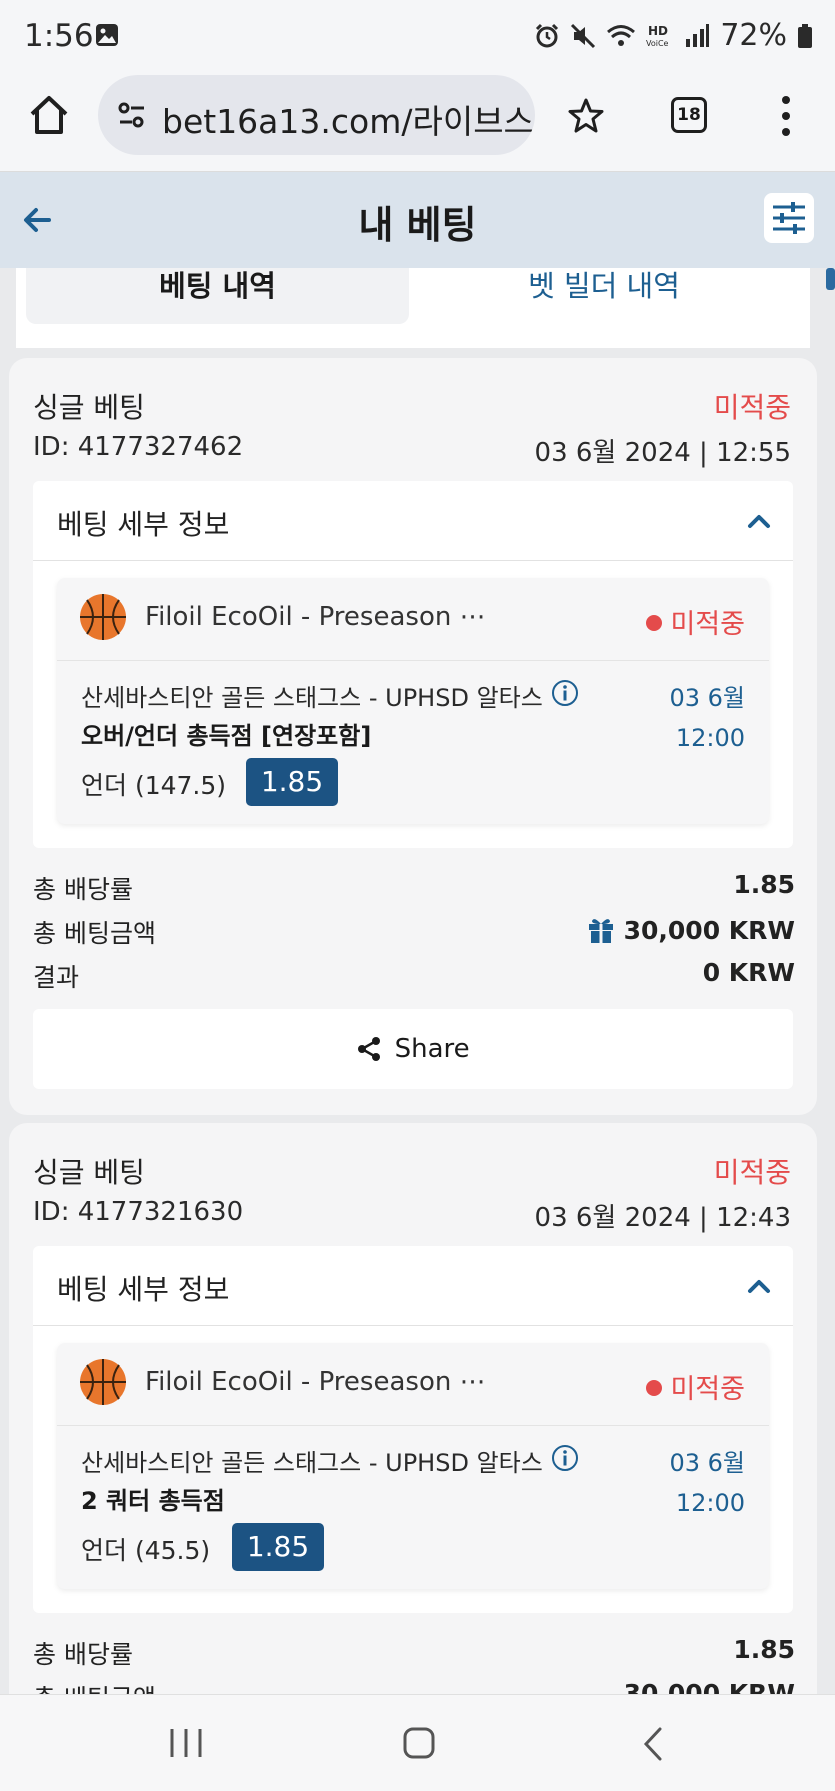 The height and width of the screenshot is (1791, 835). Describe the element at coordinates (586, 116) in the screenshot. I see `bookmark-star-icon` at that location.